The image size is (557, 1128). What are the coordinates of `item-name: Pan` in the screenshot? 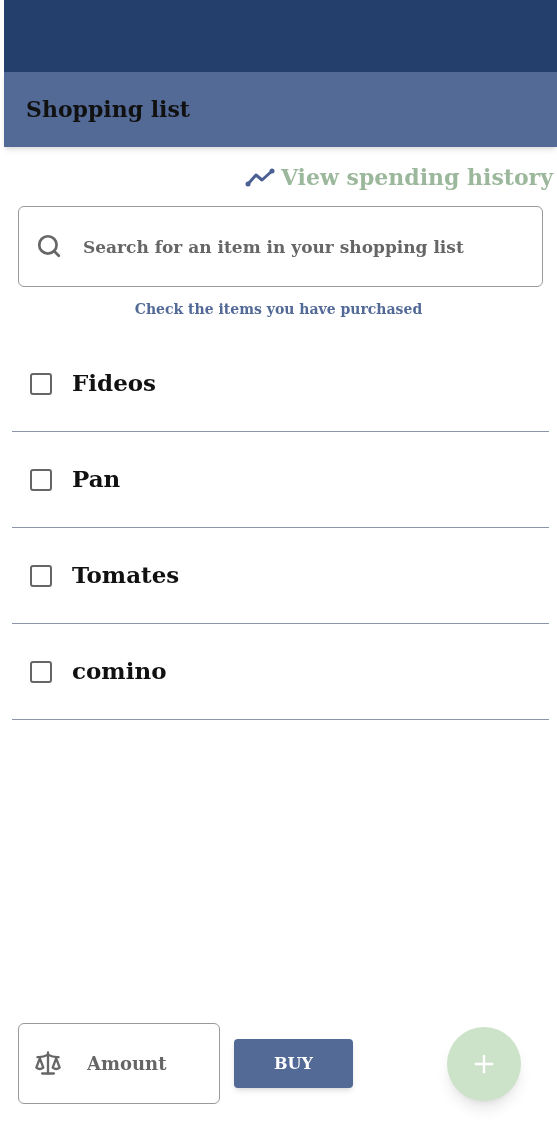 It's located at (96, 479).